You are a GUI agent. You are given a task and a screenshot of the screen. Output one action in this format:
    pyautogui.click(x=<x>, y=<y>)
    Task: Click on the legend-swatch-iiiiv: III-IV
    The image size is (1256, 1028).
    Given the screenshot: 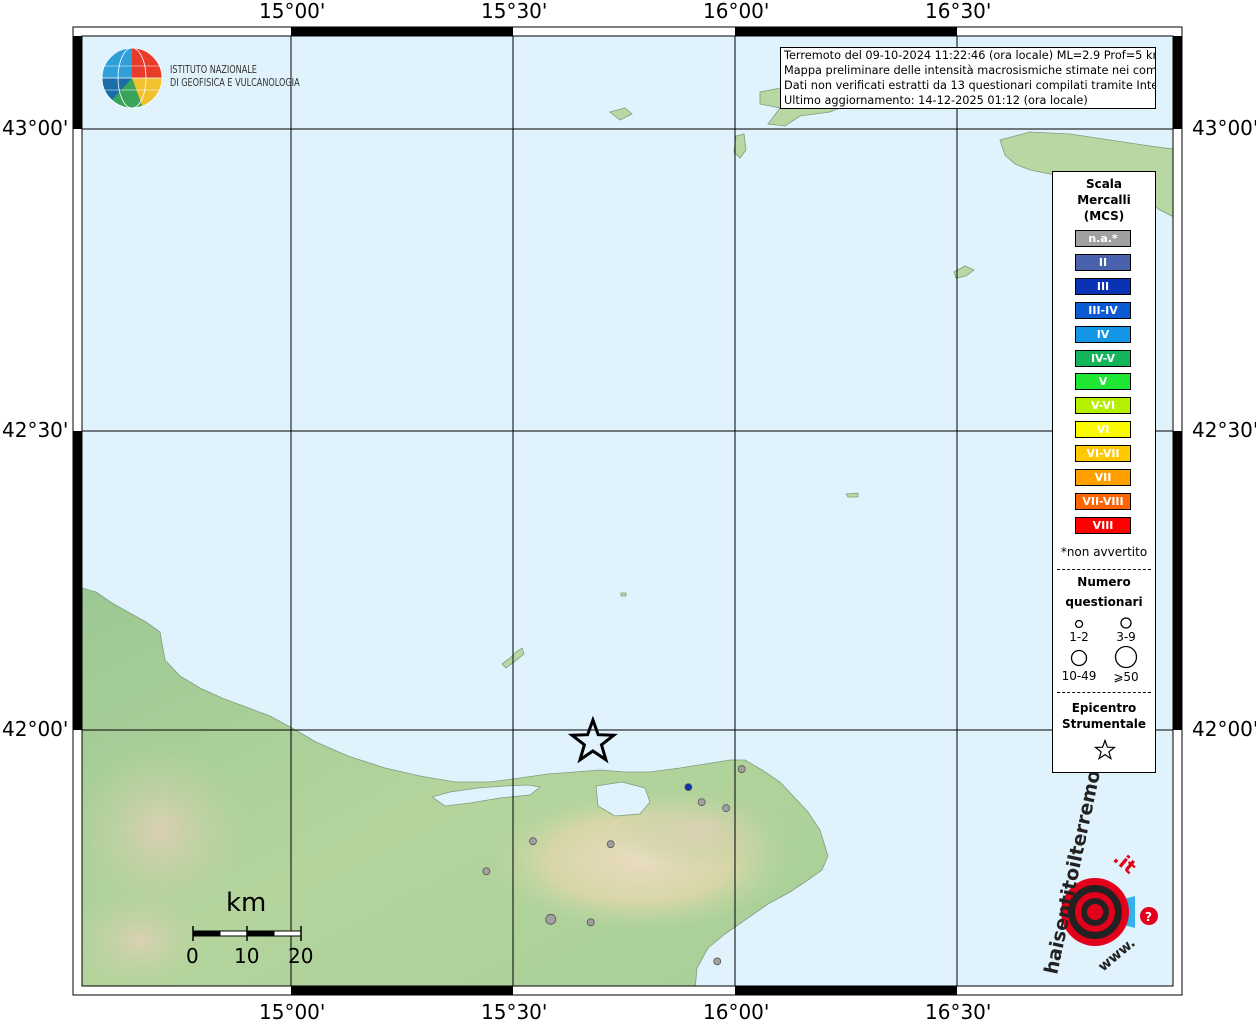 What is the action you would take?
    pyautogui.click(x=1103, y=310)
    